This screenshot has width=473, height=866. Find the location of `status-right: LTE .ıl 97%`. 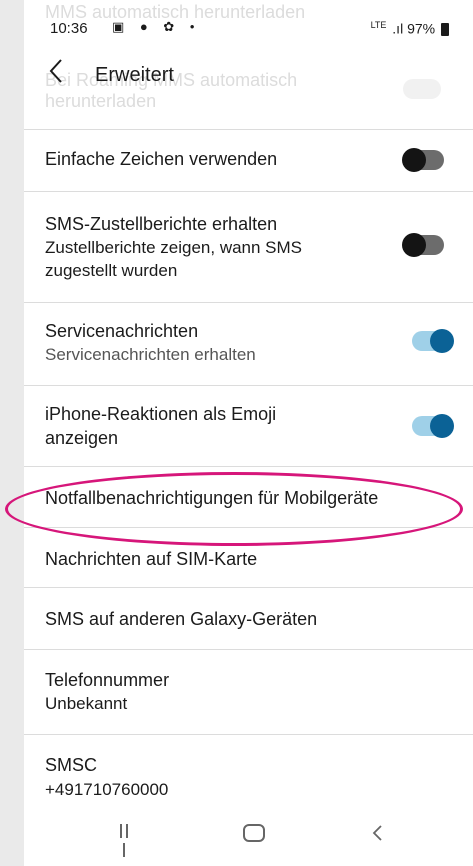

status-right: LTE .ıl 97% is located at coordinates (410, 28).